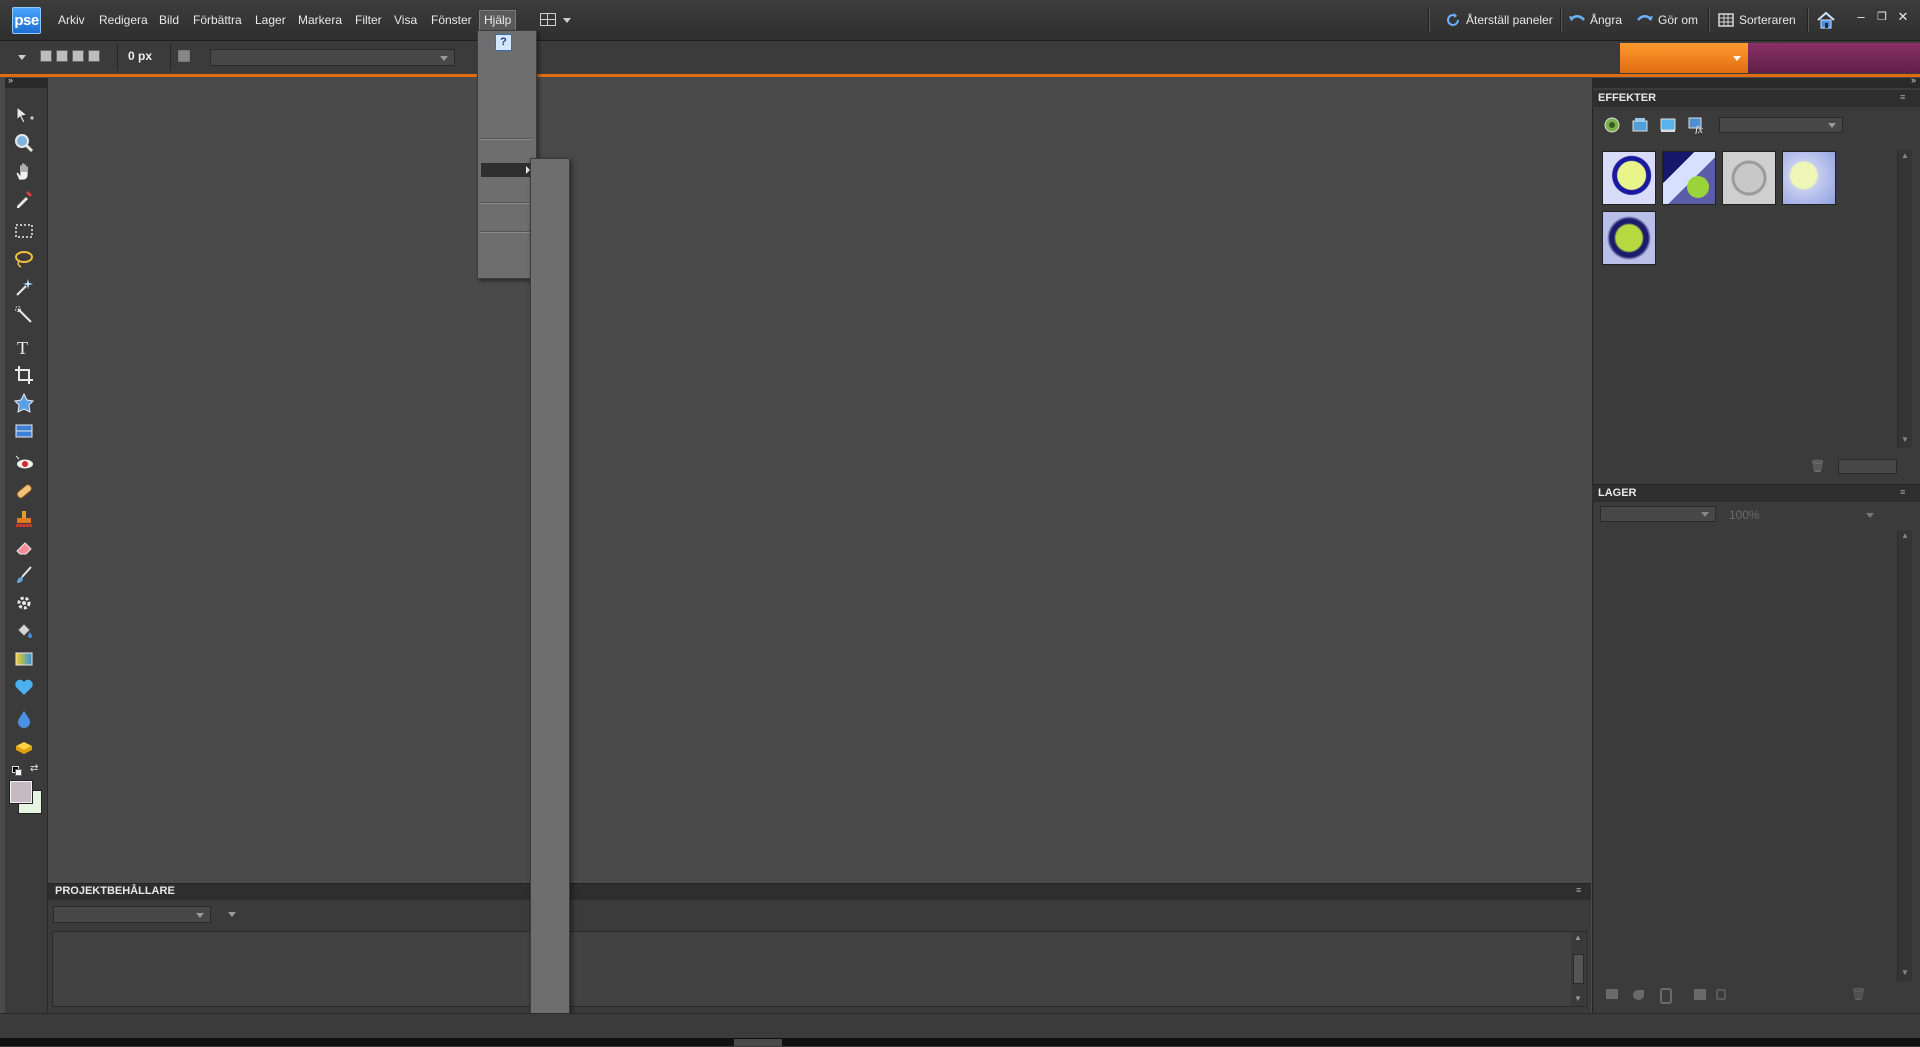 The height and width of the screenshot is (1047, 1920). Describe the element at coordinates (25, 403) in the screenshot. I see `cookie-cutter-tool` at that location.